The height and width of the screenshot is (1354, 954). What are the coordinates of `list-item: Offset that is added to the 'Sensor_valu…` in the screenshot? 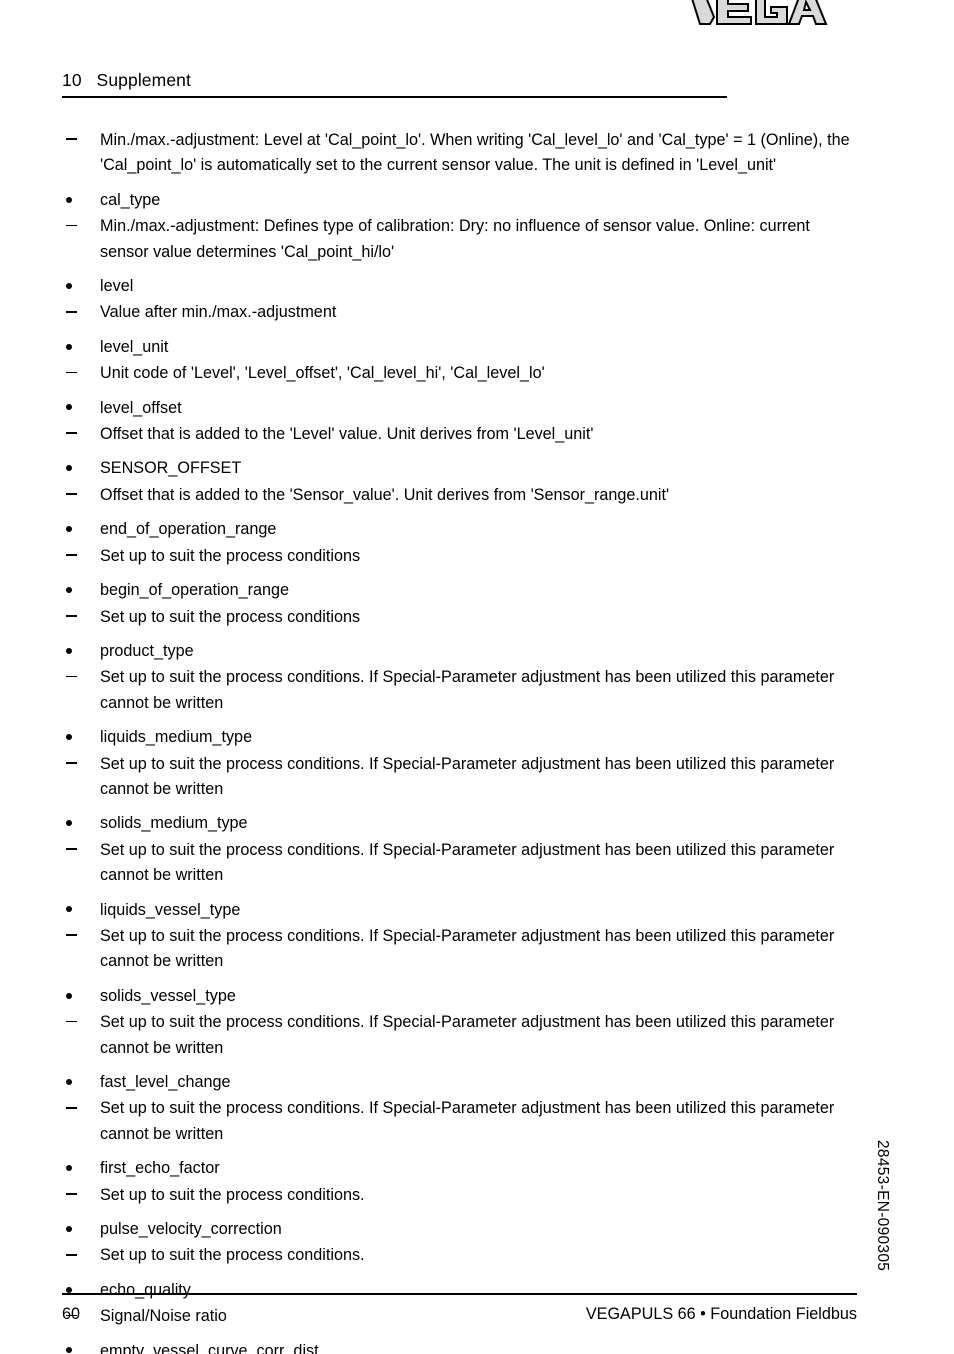 It's located at (457, 495).